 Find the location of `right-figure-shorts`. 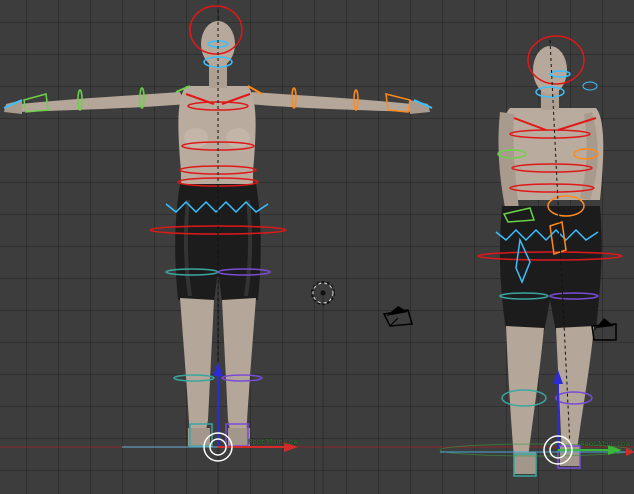

right-figure-shorts is located at coordinates (550, 269).